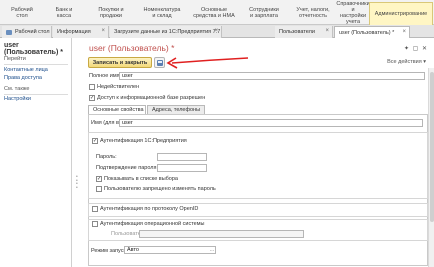 The image size is (434, 267). What do you see at coordinates (272, 76) in the screenshot?
I see `full-name-field: user` at bounding box center [272, 76].